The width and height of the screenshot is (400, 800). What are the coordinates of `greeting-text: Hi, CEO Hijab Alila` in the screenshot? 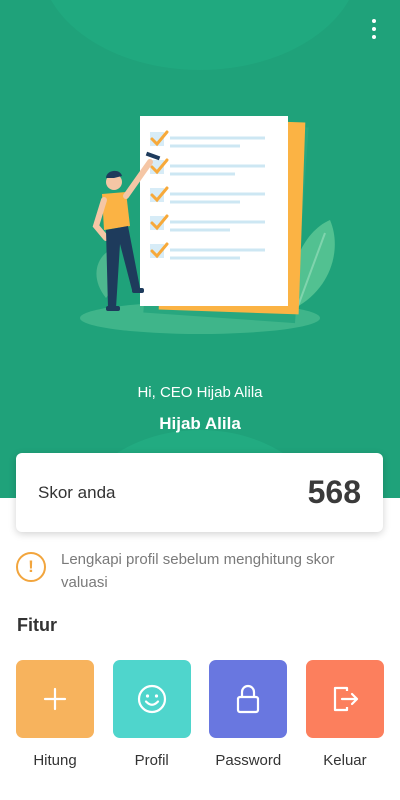 It's located at (200, 392).